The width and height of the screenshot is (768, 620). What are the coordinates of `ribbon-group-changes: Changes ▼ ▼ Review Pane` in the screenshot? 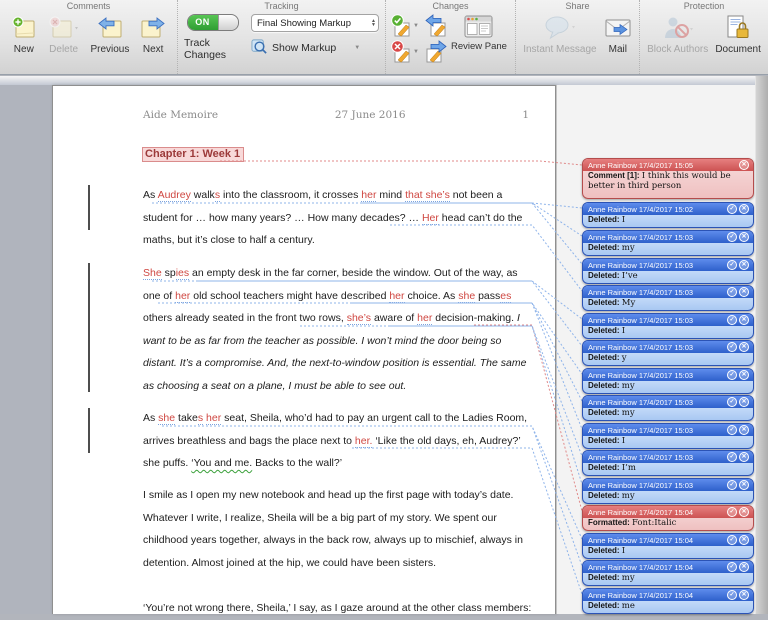 It's located at (451, 37).